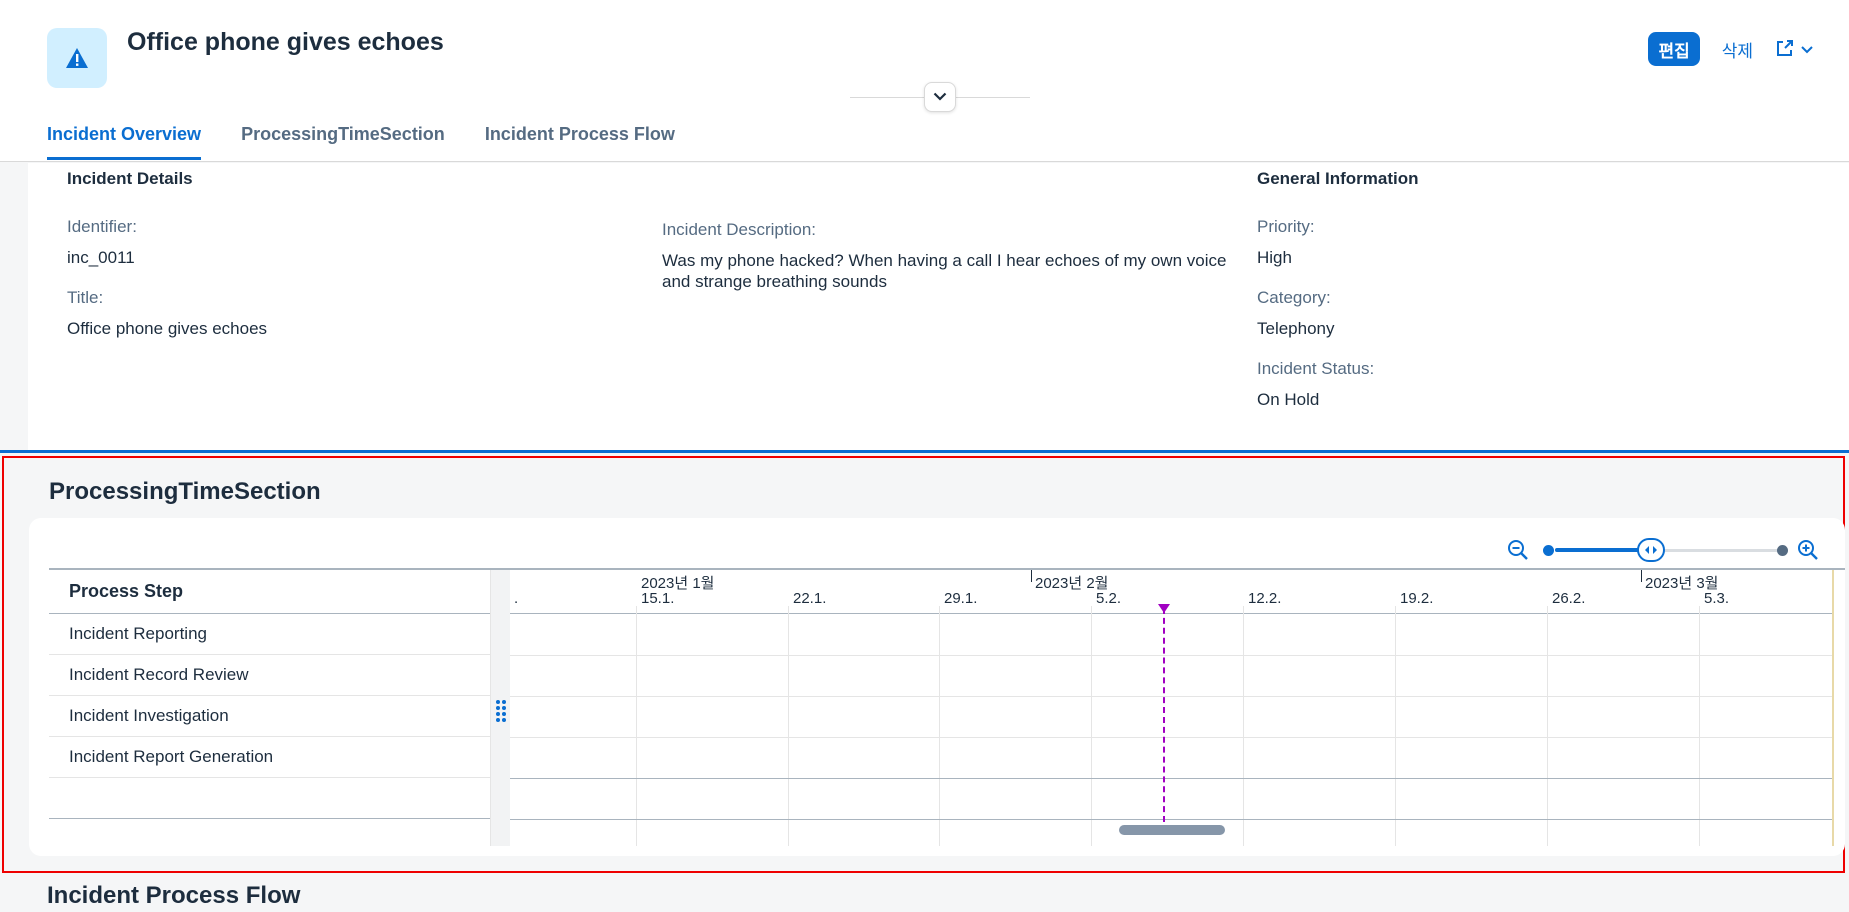  I want to click on identifier-value: inc_0011, so click(101, 257).